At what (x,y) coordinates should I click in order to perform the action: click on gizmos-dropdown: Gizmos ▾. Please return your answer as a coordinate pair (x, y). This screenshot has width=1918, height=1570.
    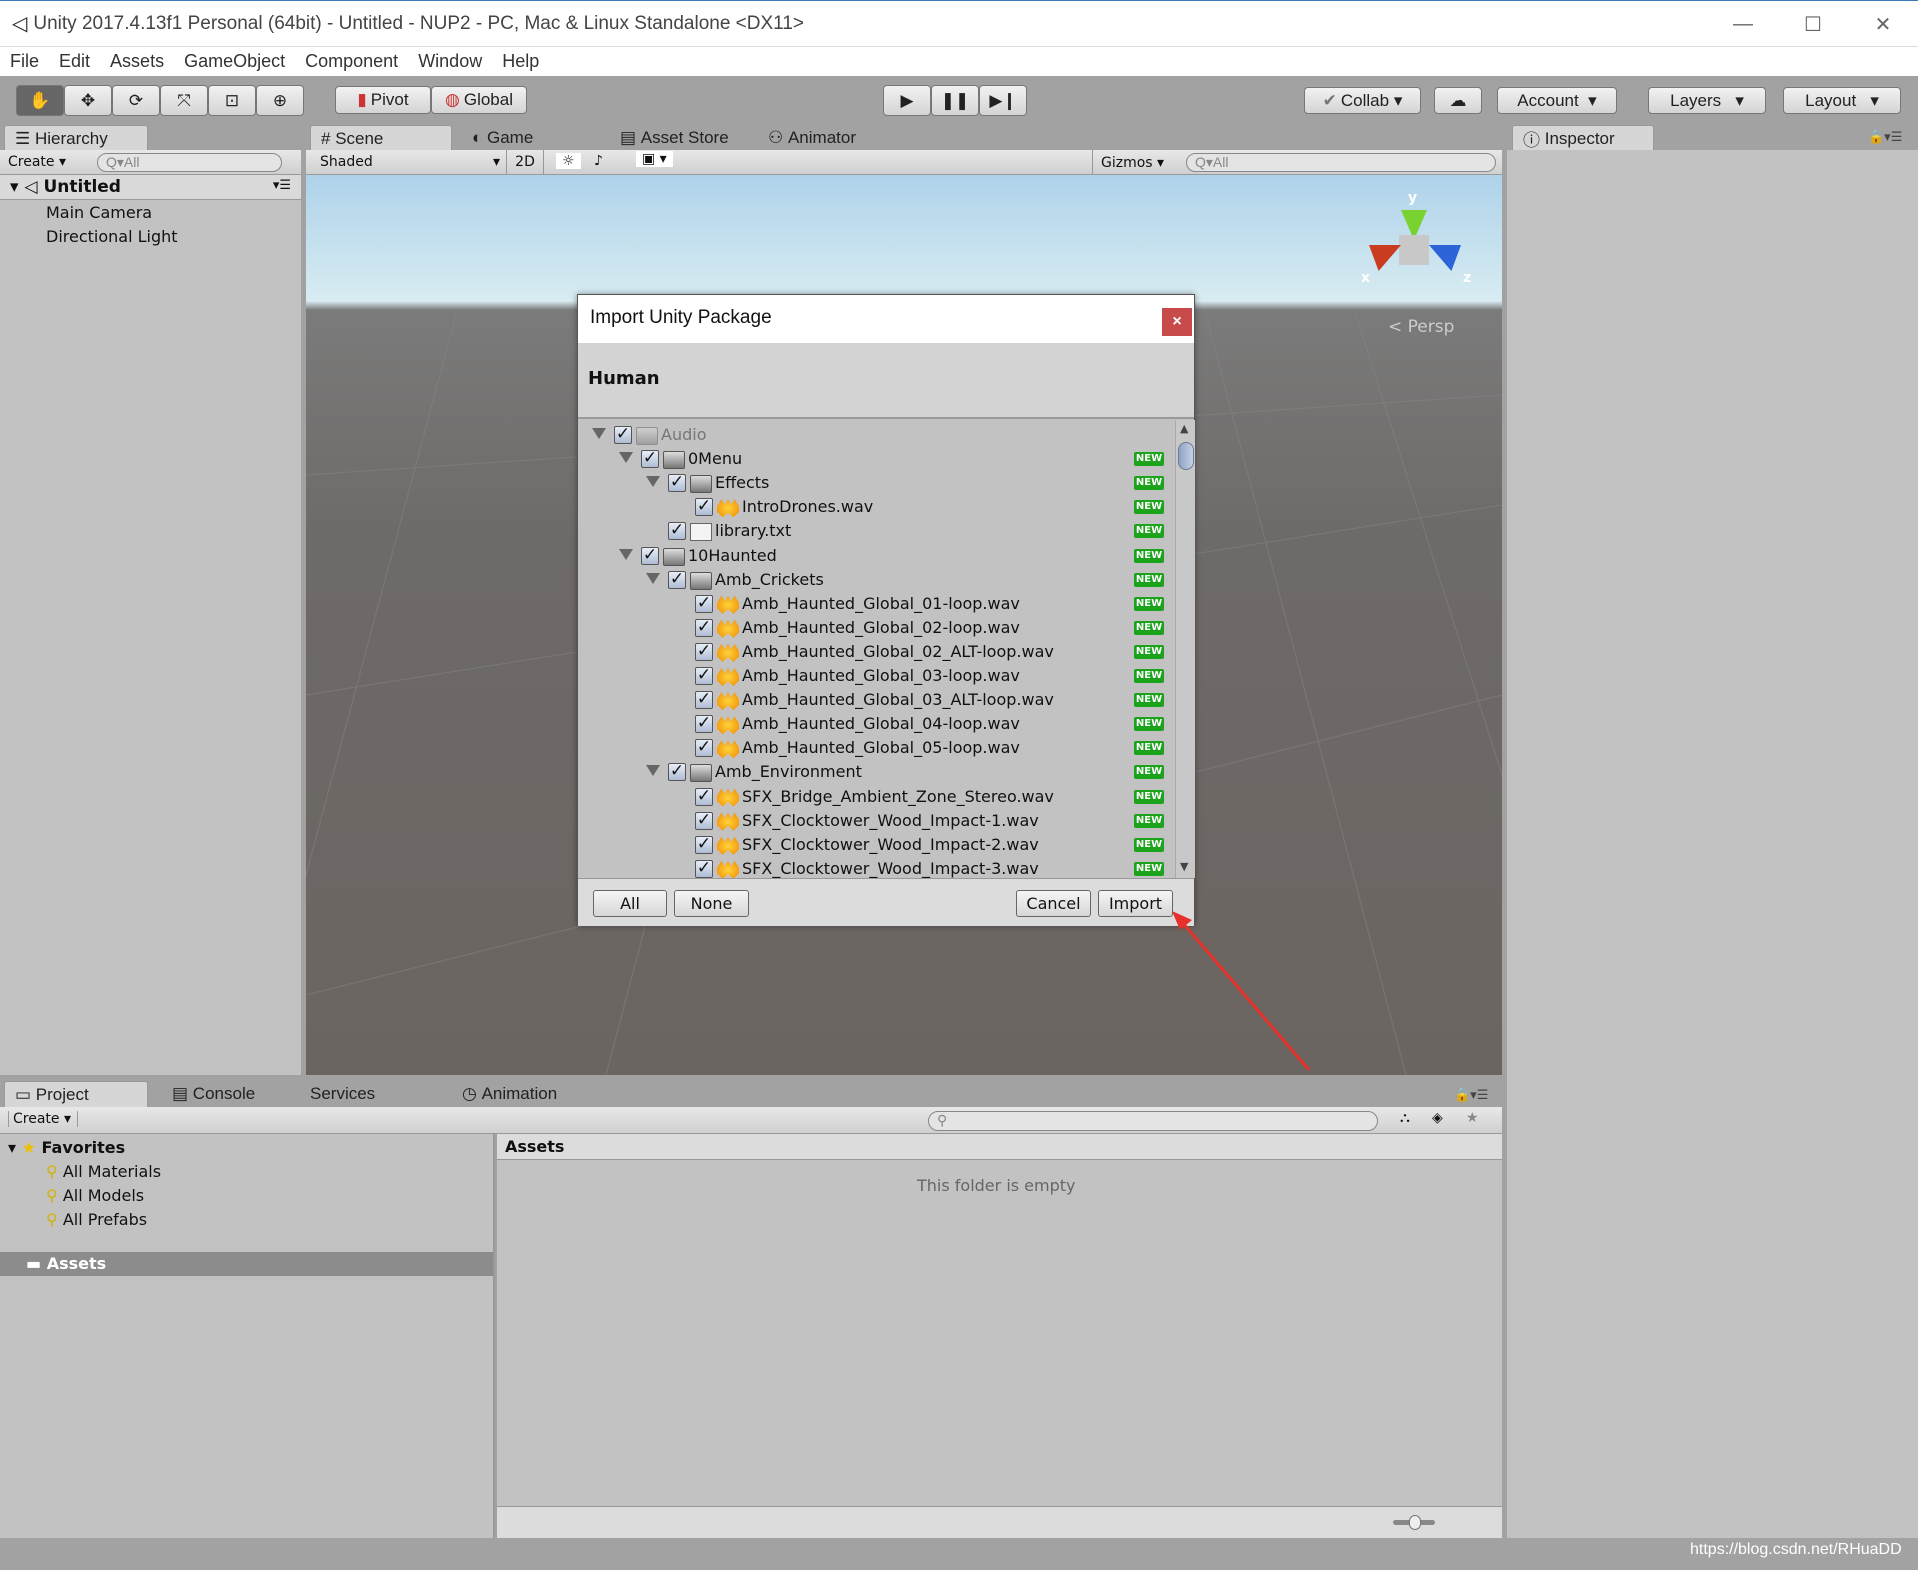
    Looking at the image, I should click on (1132, 162).